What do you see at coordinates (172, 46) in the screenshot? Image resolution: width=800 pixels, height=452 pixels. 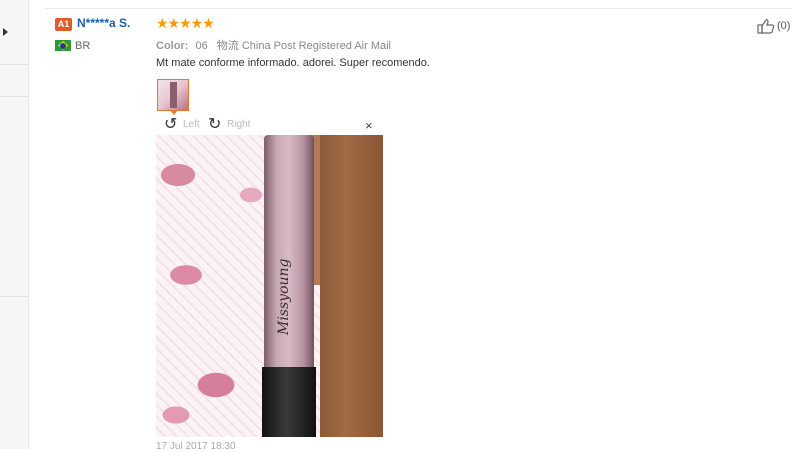 I see `color-label: Color:` at bounding box center [172, 46].